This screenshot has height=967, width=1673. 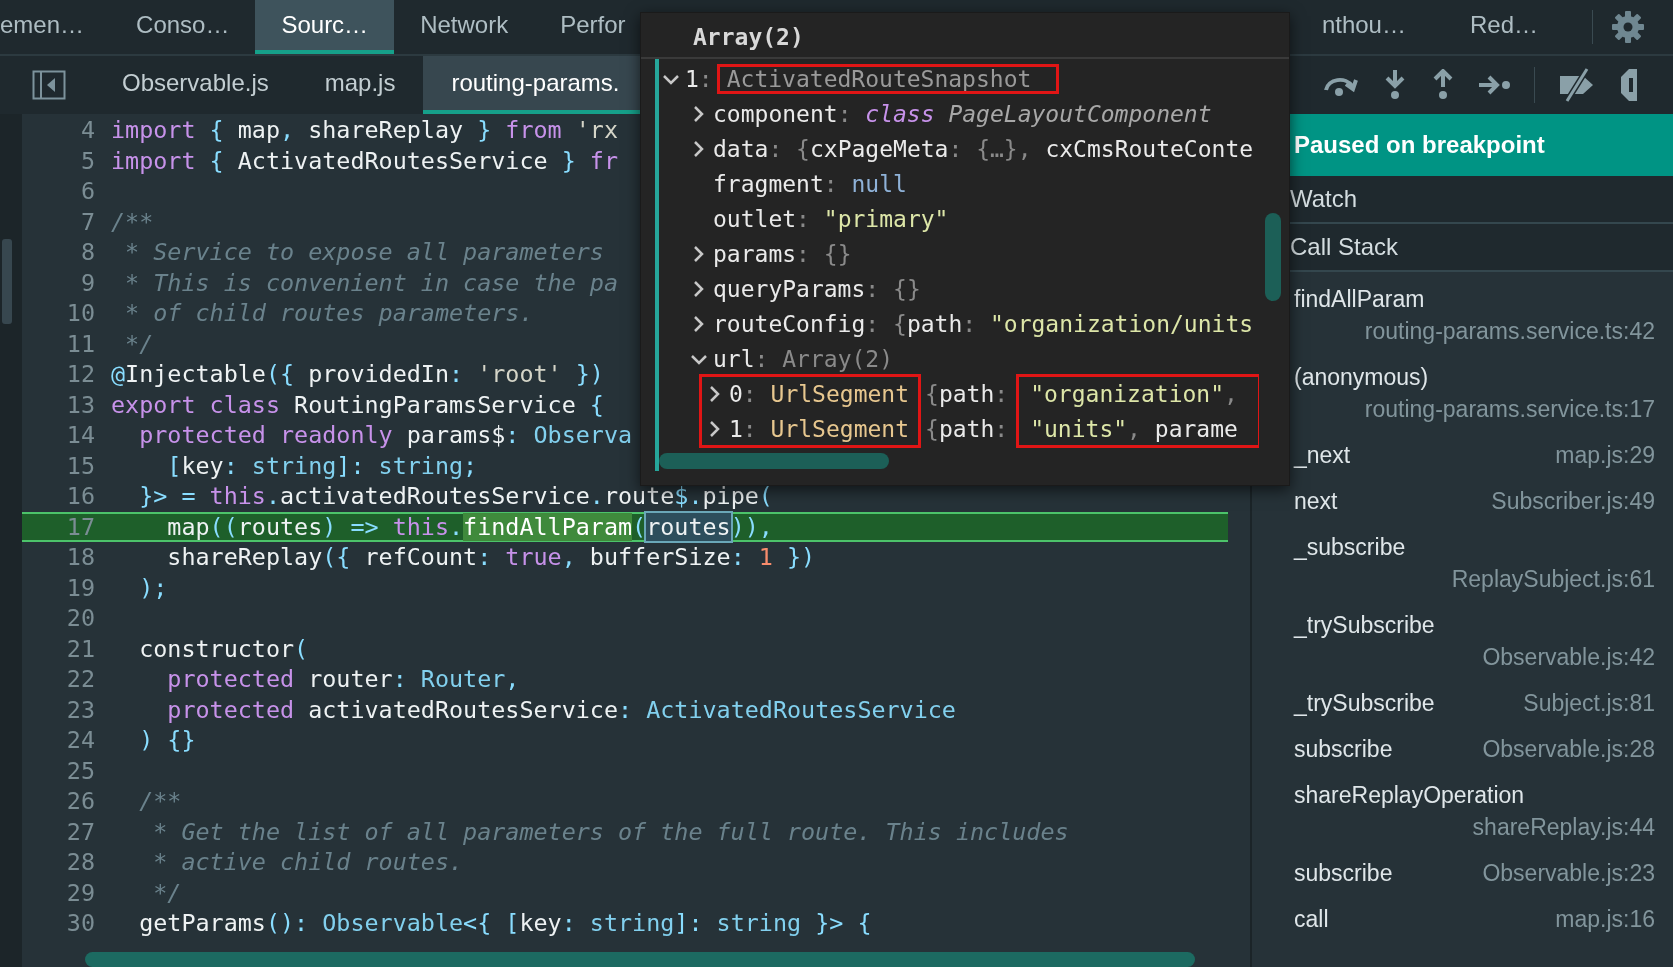 What do you see at coordinates (1589, 703) in the screenshot?
I see `frame-location: Subject.js:81` at bounding box center [1589, 703].